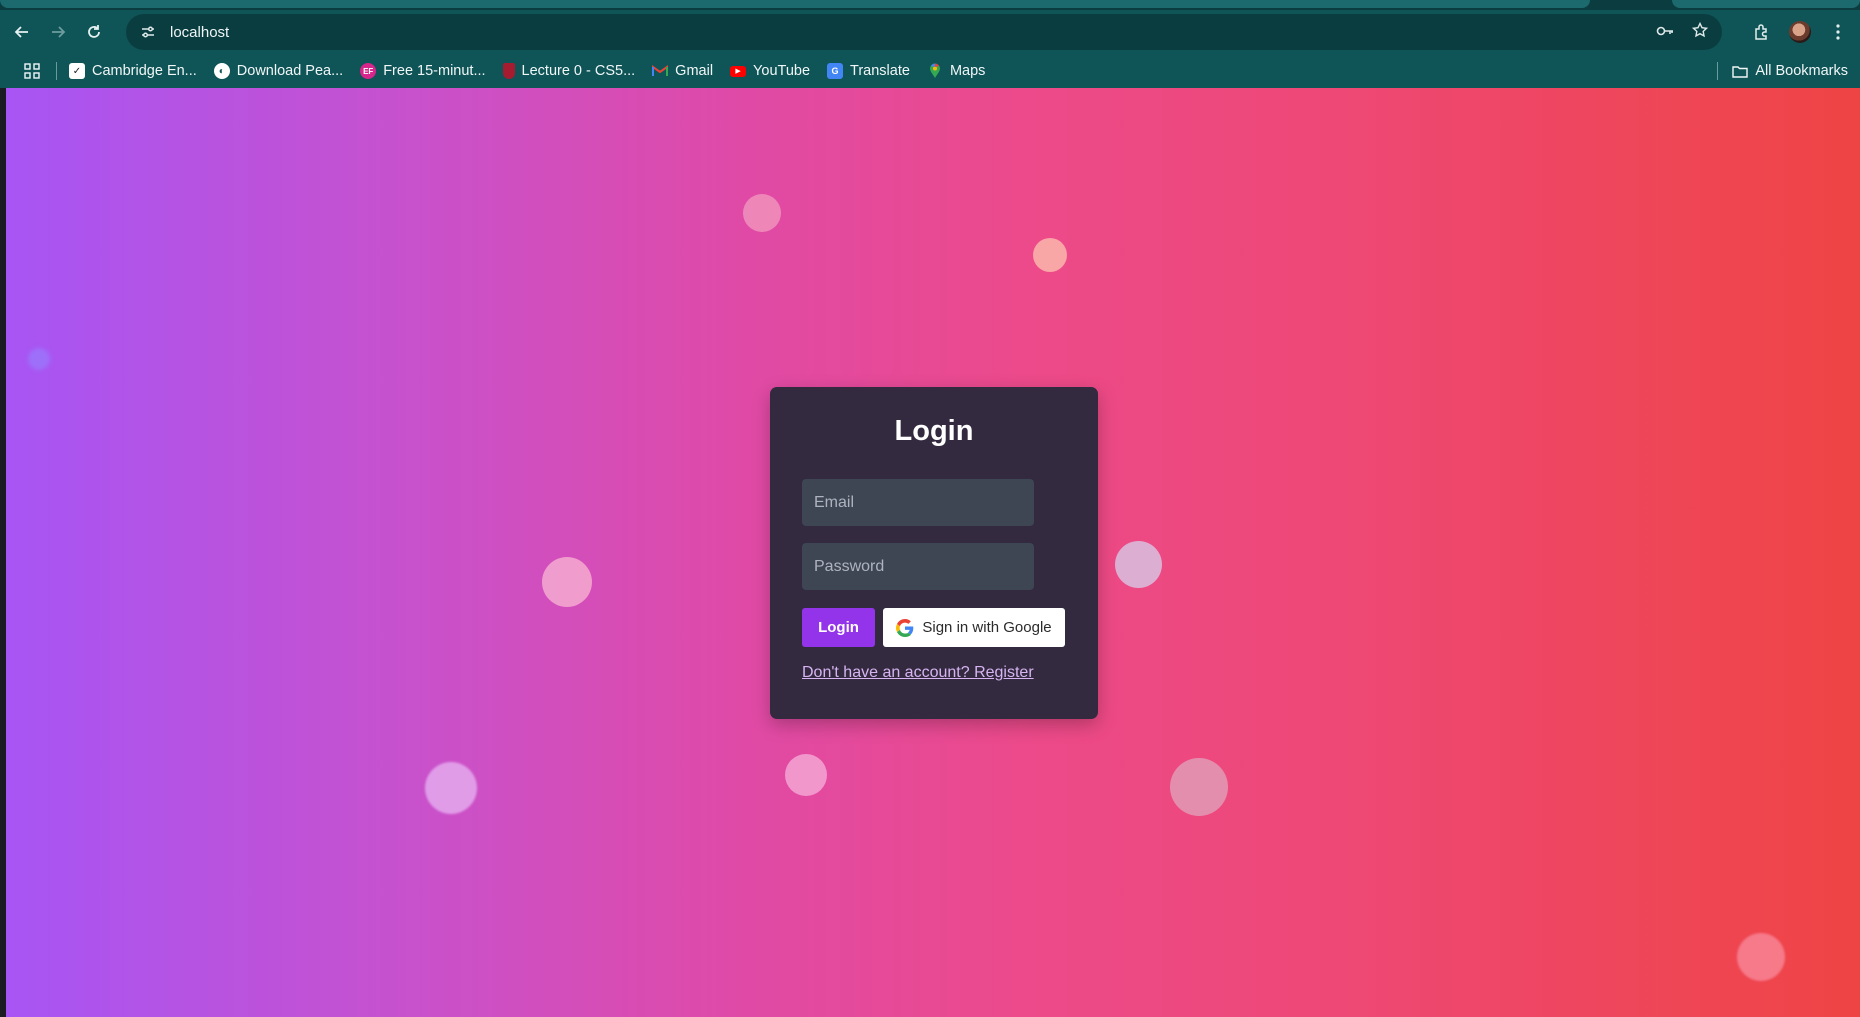 The image size is (1860, 1017). Describe the element at coordinates (935, 71) in the screenshot. I see `maps-icon` at that location.